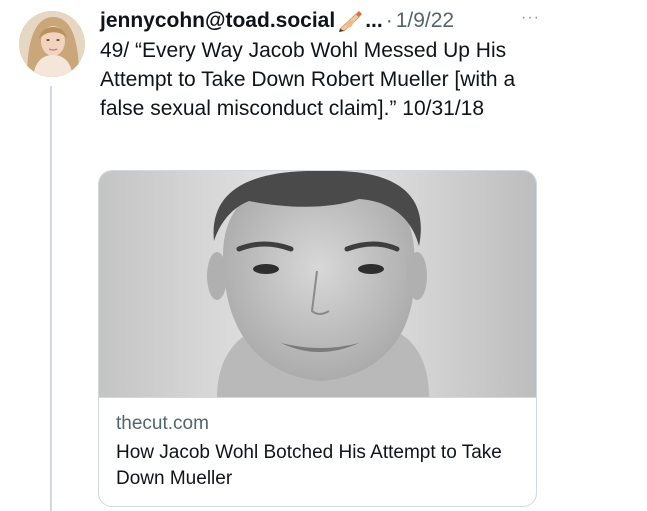  Describe the element at coordinates (51, 298) in the screenshot. I see `thread-line` at that location.